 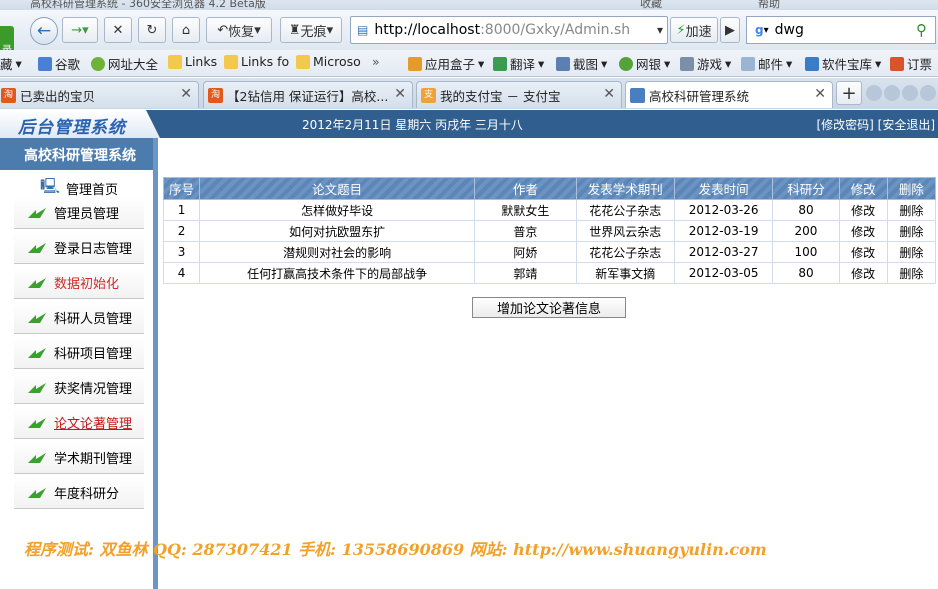 What do you see at coordinates (79, 213) in the screenshot?
I see `sidebar-item: 管理员管理` at bounding box center [79, 213].